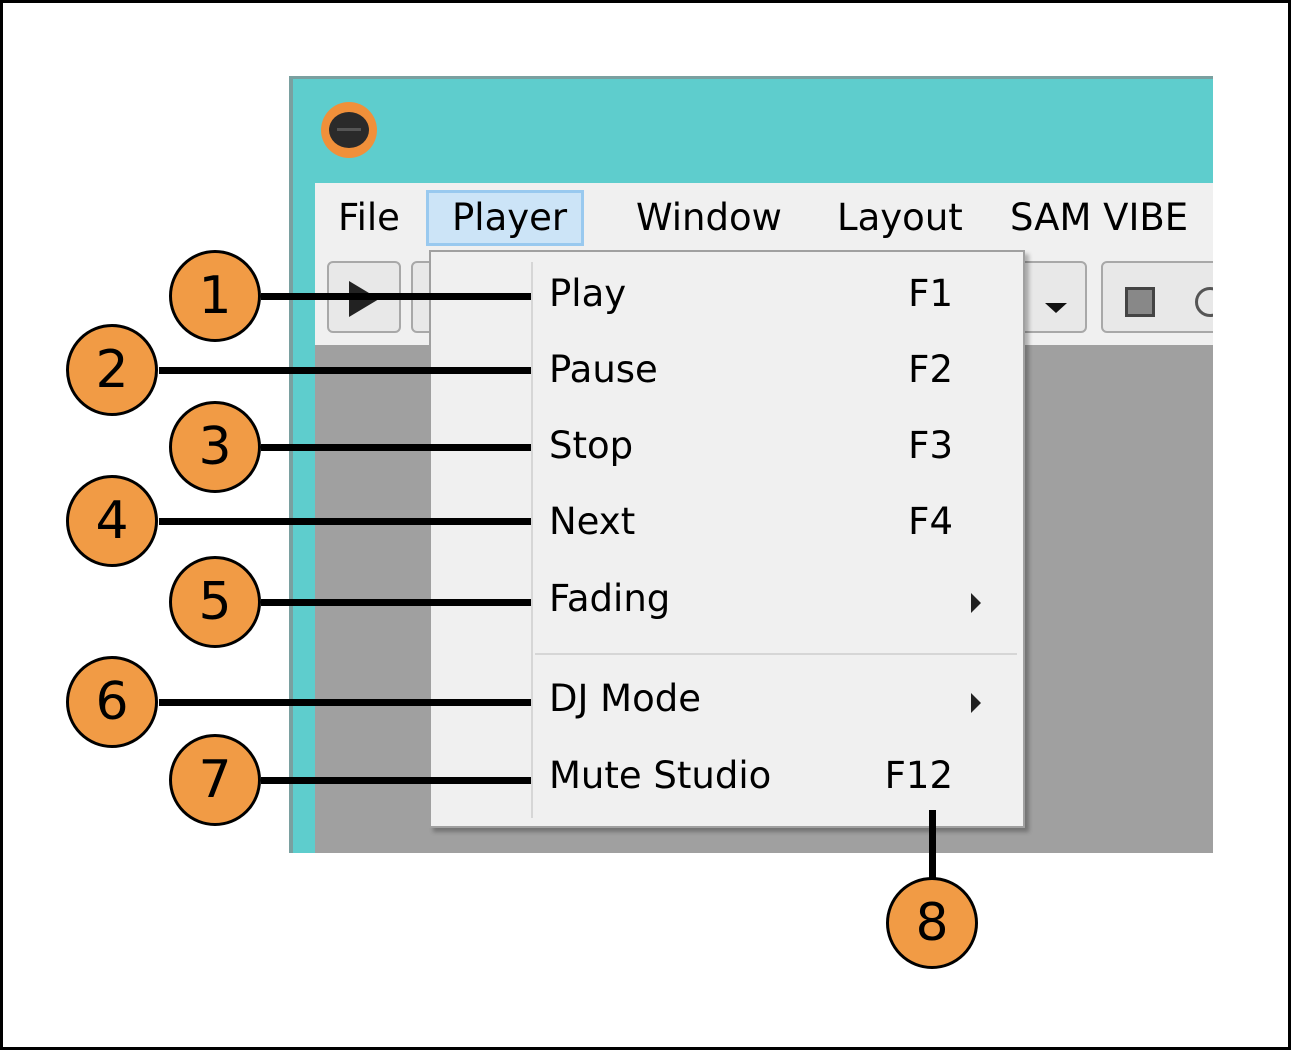  What do you see at coordinates (603, 369) in the screenshot?
I see `menu-item-label: Pause` at bounding box center [603, 369].